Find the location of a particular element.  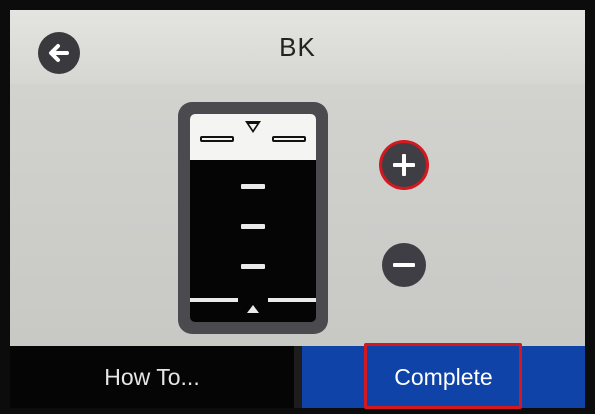

upper-limit-line-right is located at coordinates (289, 139).